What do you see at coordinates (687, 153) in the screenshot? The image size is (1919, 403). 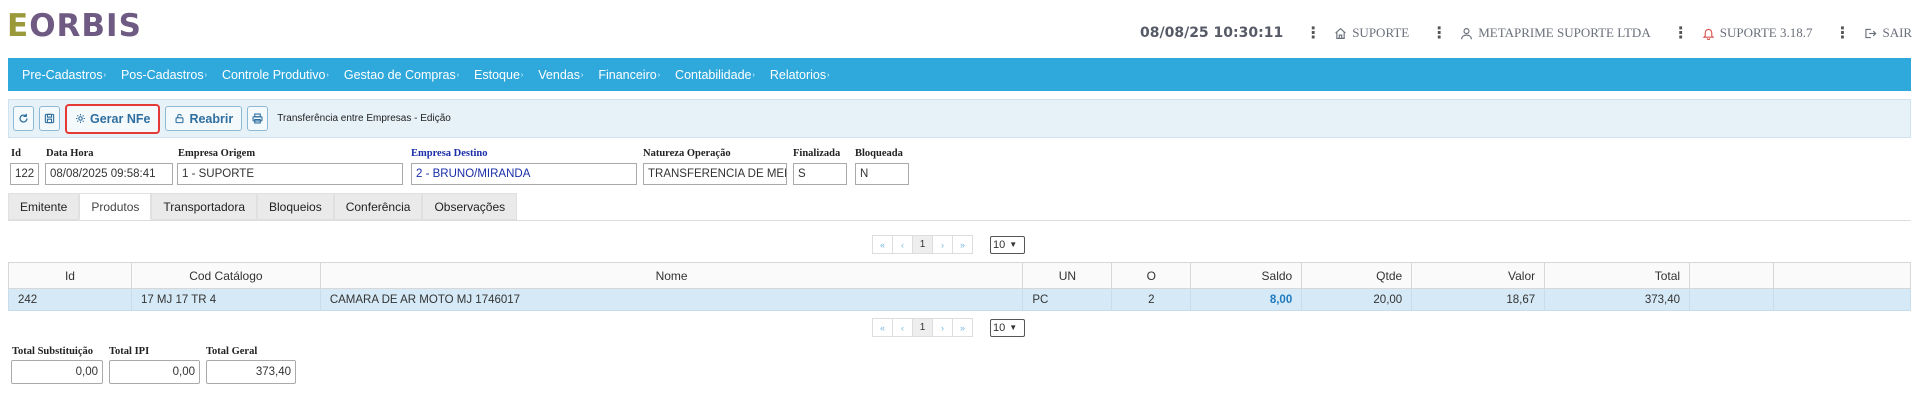 I see `natureza-operacao-label: Natureza Operação` at bounding box center [687, 153].